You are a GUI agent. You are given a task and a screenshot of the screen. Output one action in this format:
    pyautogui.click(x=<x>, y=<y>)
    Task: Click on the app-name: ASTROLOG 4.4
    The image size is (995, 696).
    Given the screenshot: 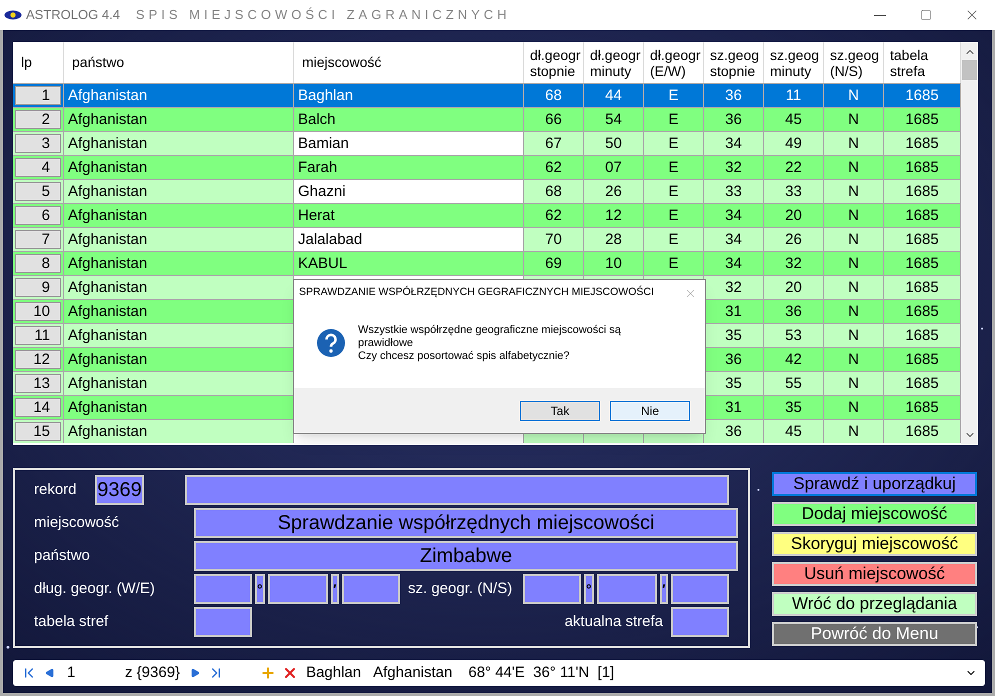 What is the action you would take?
    pyautogui.click(x=73, y=15)
    